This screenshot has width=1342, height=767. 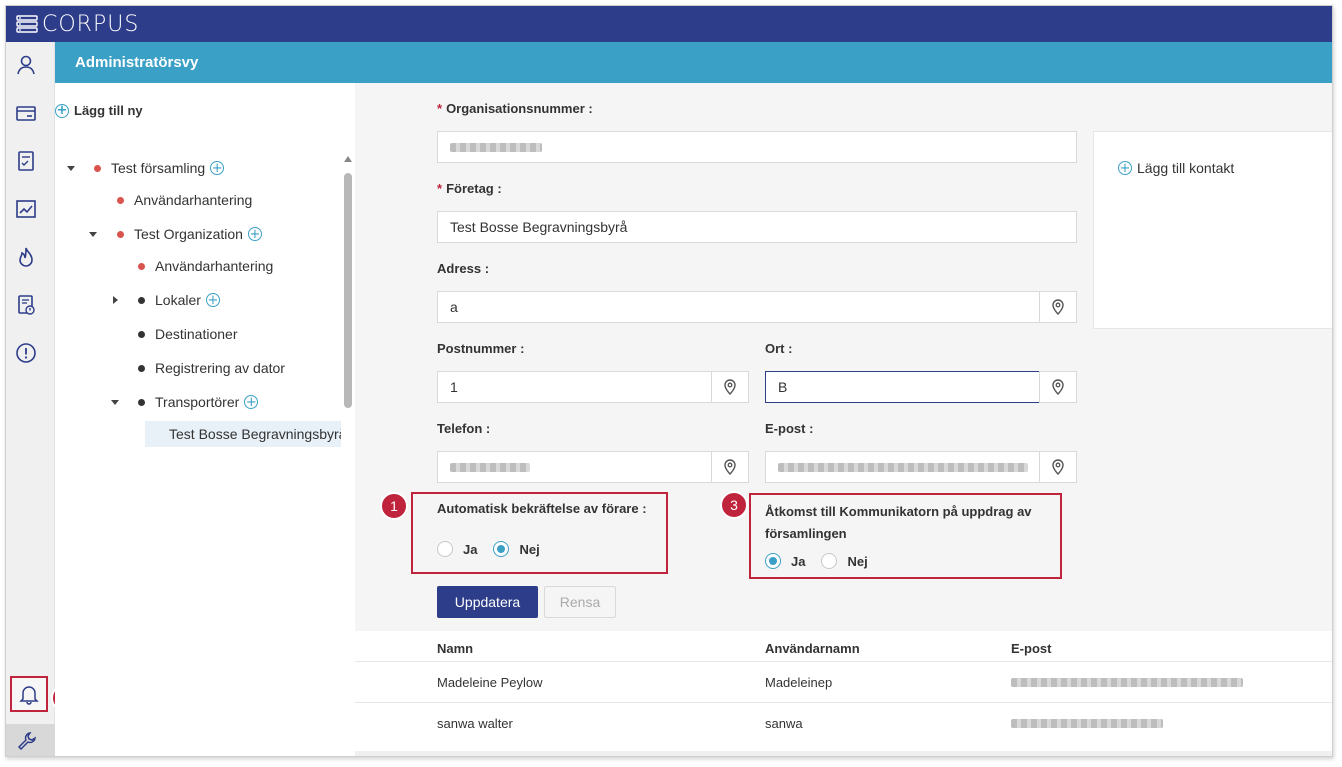 What do you see at coordinates (137, 62) in the screenshot?
I see `page-title: Administratörsvy` at bounding box center [137, 62].